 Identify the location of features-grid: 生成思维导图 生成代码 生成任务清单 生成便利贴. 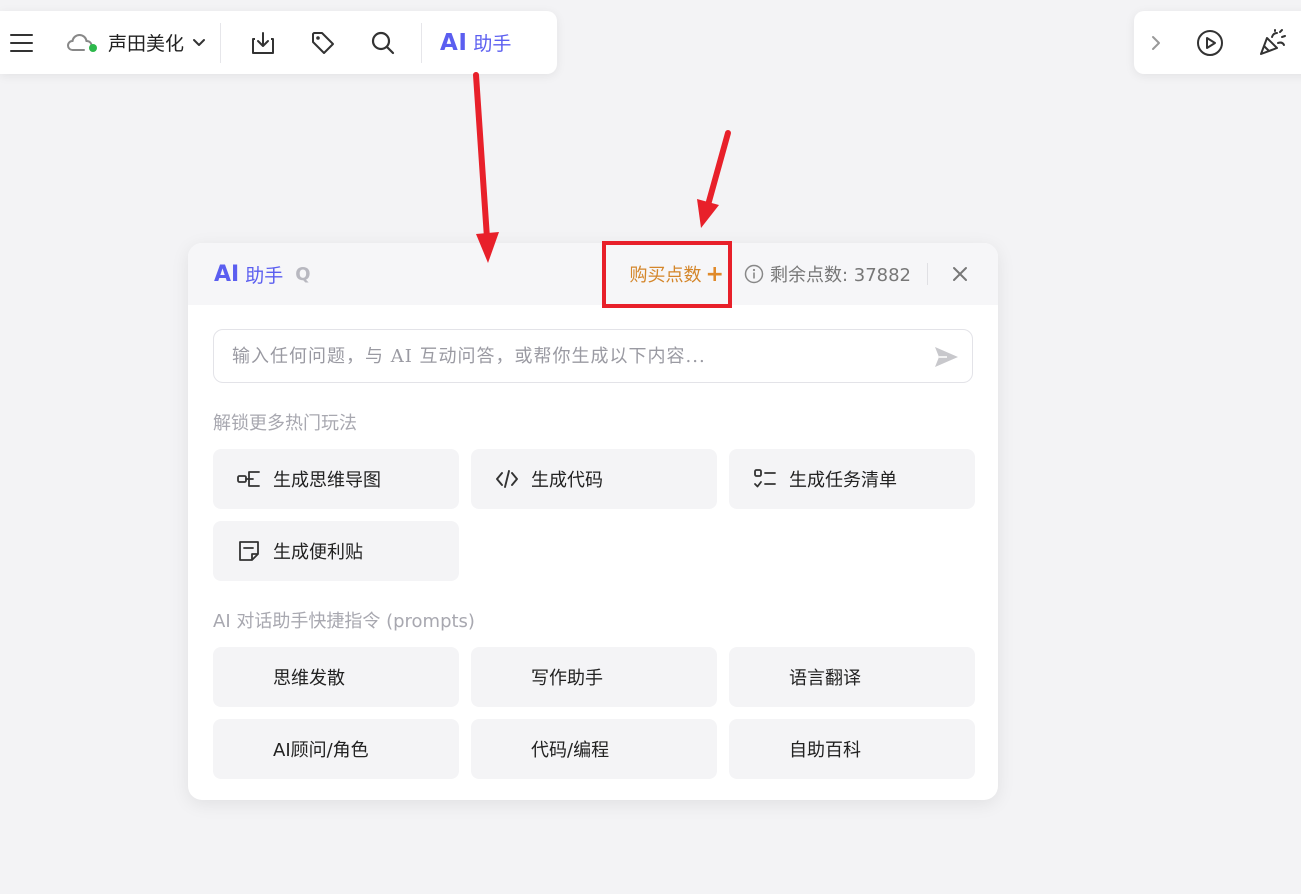
(594, 515).